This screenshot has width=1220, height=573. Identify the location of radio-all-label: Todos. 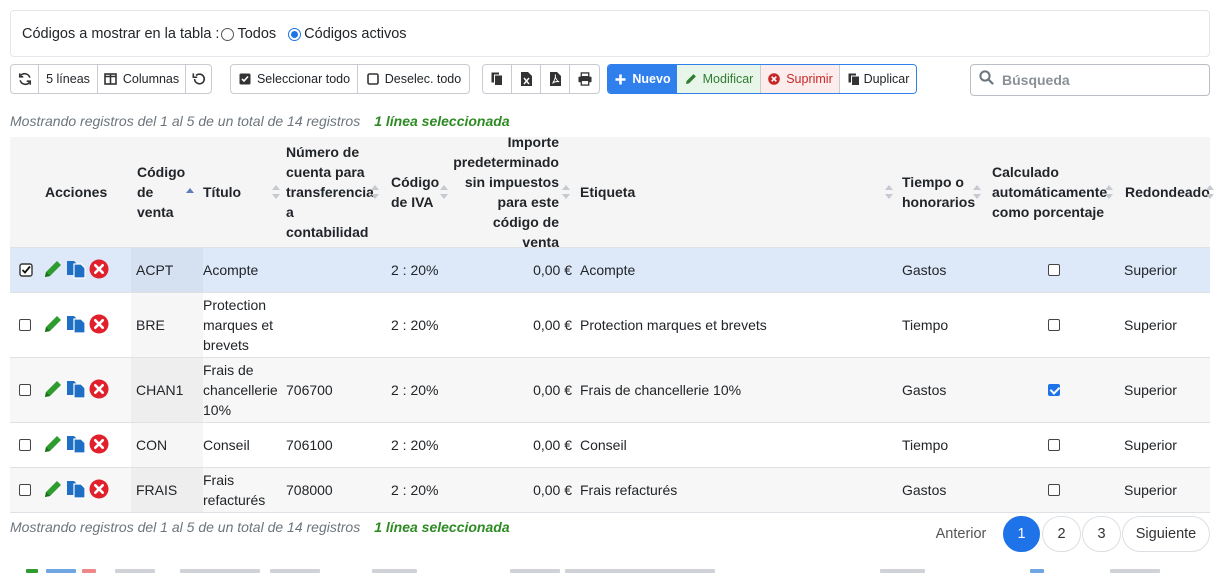
(256, 34).